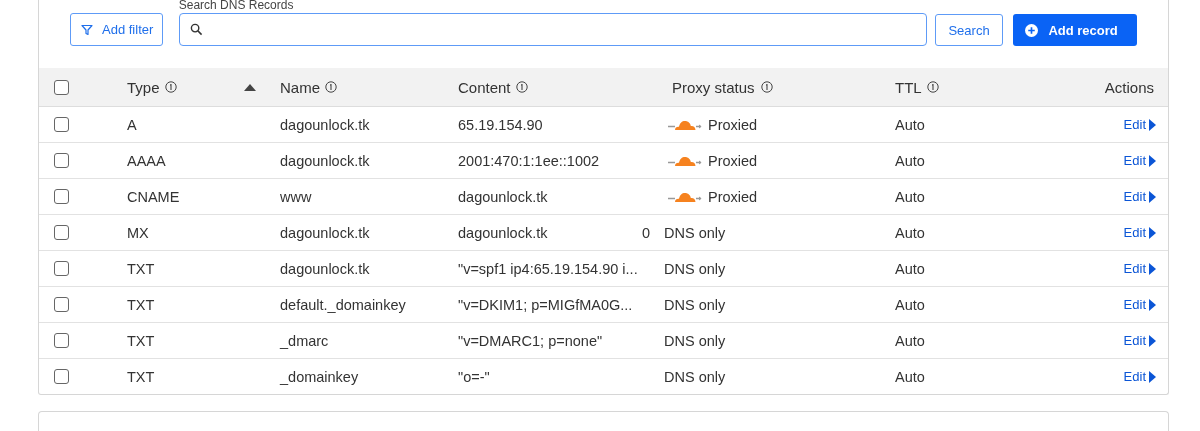  What do you see at coordinates (645, 232) in the screenshot?
I see `record-priority: 0` at bounding box center [645, 232].